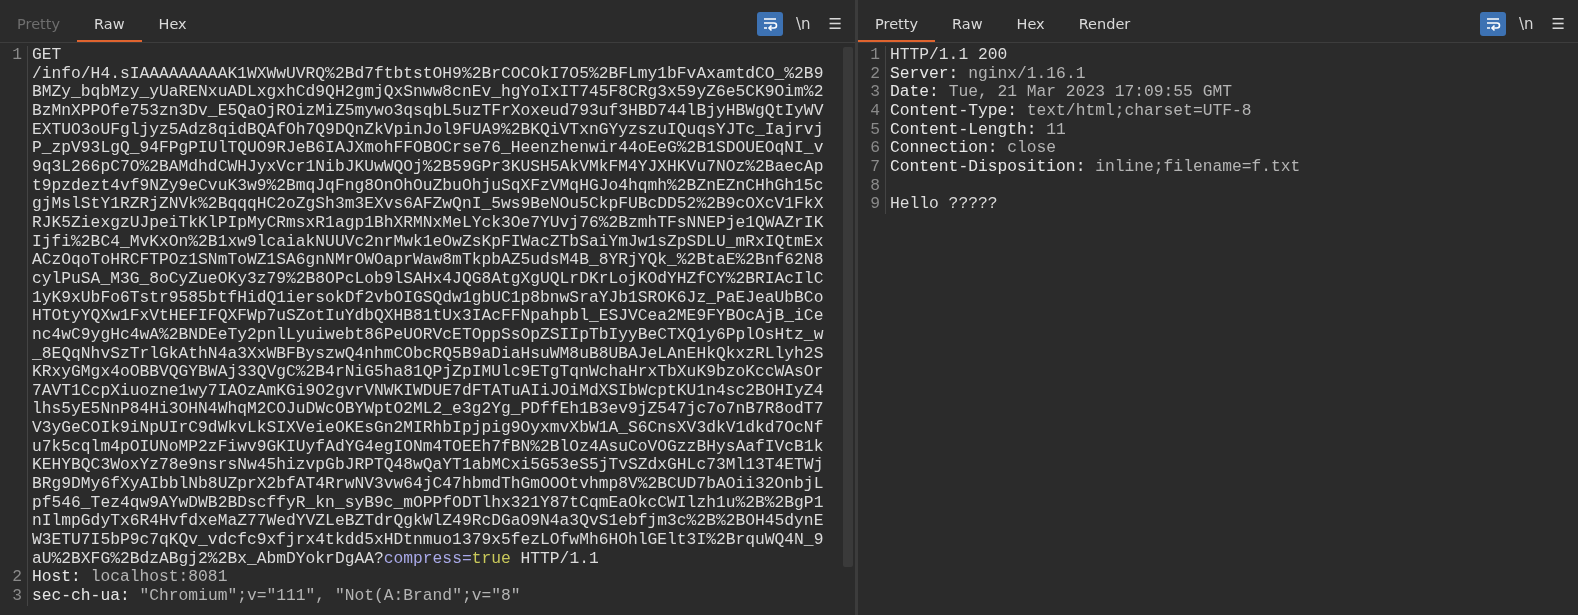 The width and height of the screenshot is (1578, 615). What do you see at coordinates (428, 167) in the screenshot?
I see `code-line: 9q3L266pC7O%2BAMdhdCWHJyxVcr1NibJKUwWQOj%2B59GPr3KUSH5AkVMkFM4YJXHKVu7NOz%2BaecAp` at bounding box center [428, 167].